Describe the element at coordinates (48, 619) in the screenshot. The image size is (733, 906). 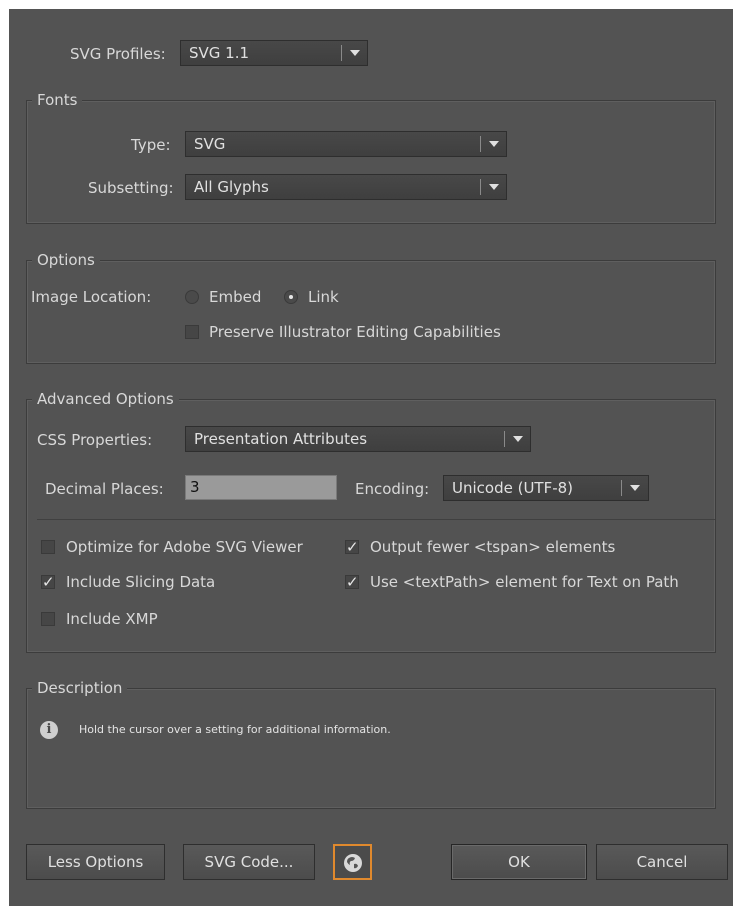
I see `include-xmp-checkbox` at that location.